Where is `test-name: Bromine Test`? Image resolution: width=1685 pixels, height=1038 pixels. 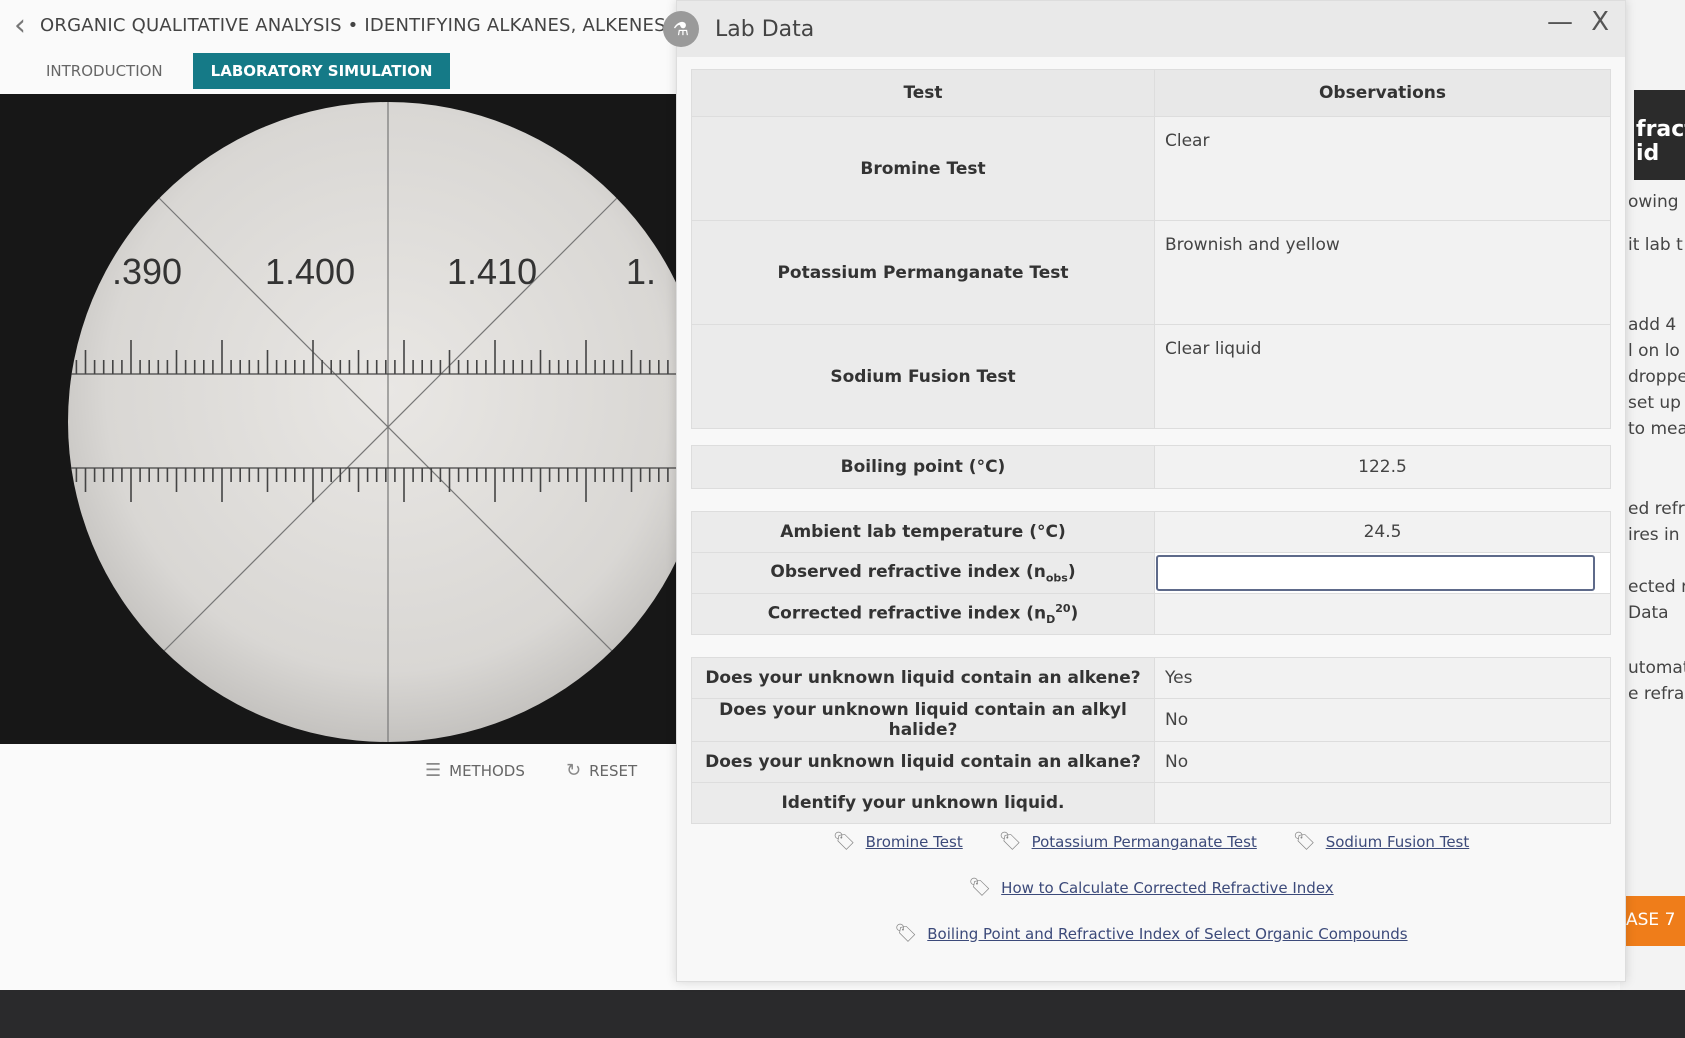
test-name: Bromine Test is located at coordinates (923, 168).